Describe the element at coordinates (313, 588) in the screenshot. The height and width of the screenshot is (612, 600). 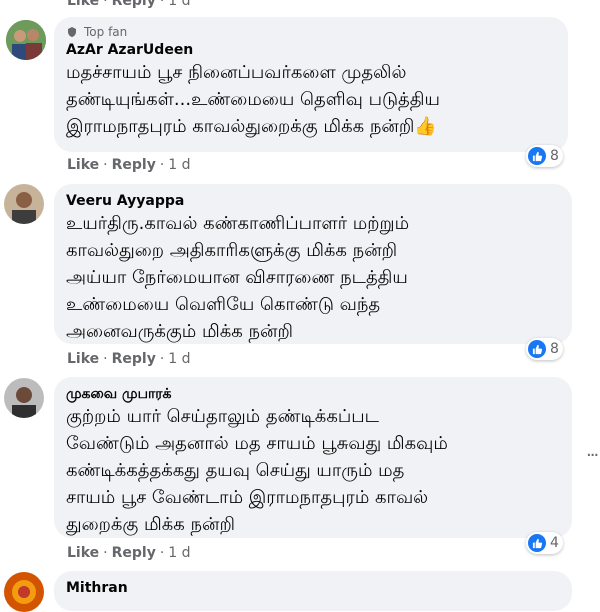
I see `commenter-name: Mithran` at that location.